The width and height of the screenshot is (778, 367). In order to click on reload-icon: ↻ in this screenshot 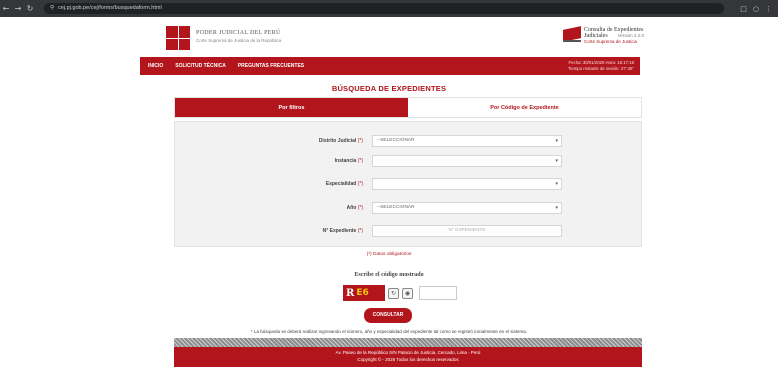, I will do `click(30, 8)`.